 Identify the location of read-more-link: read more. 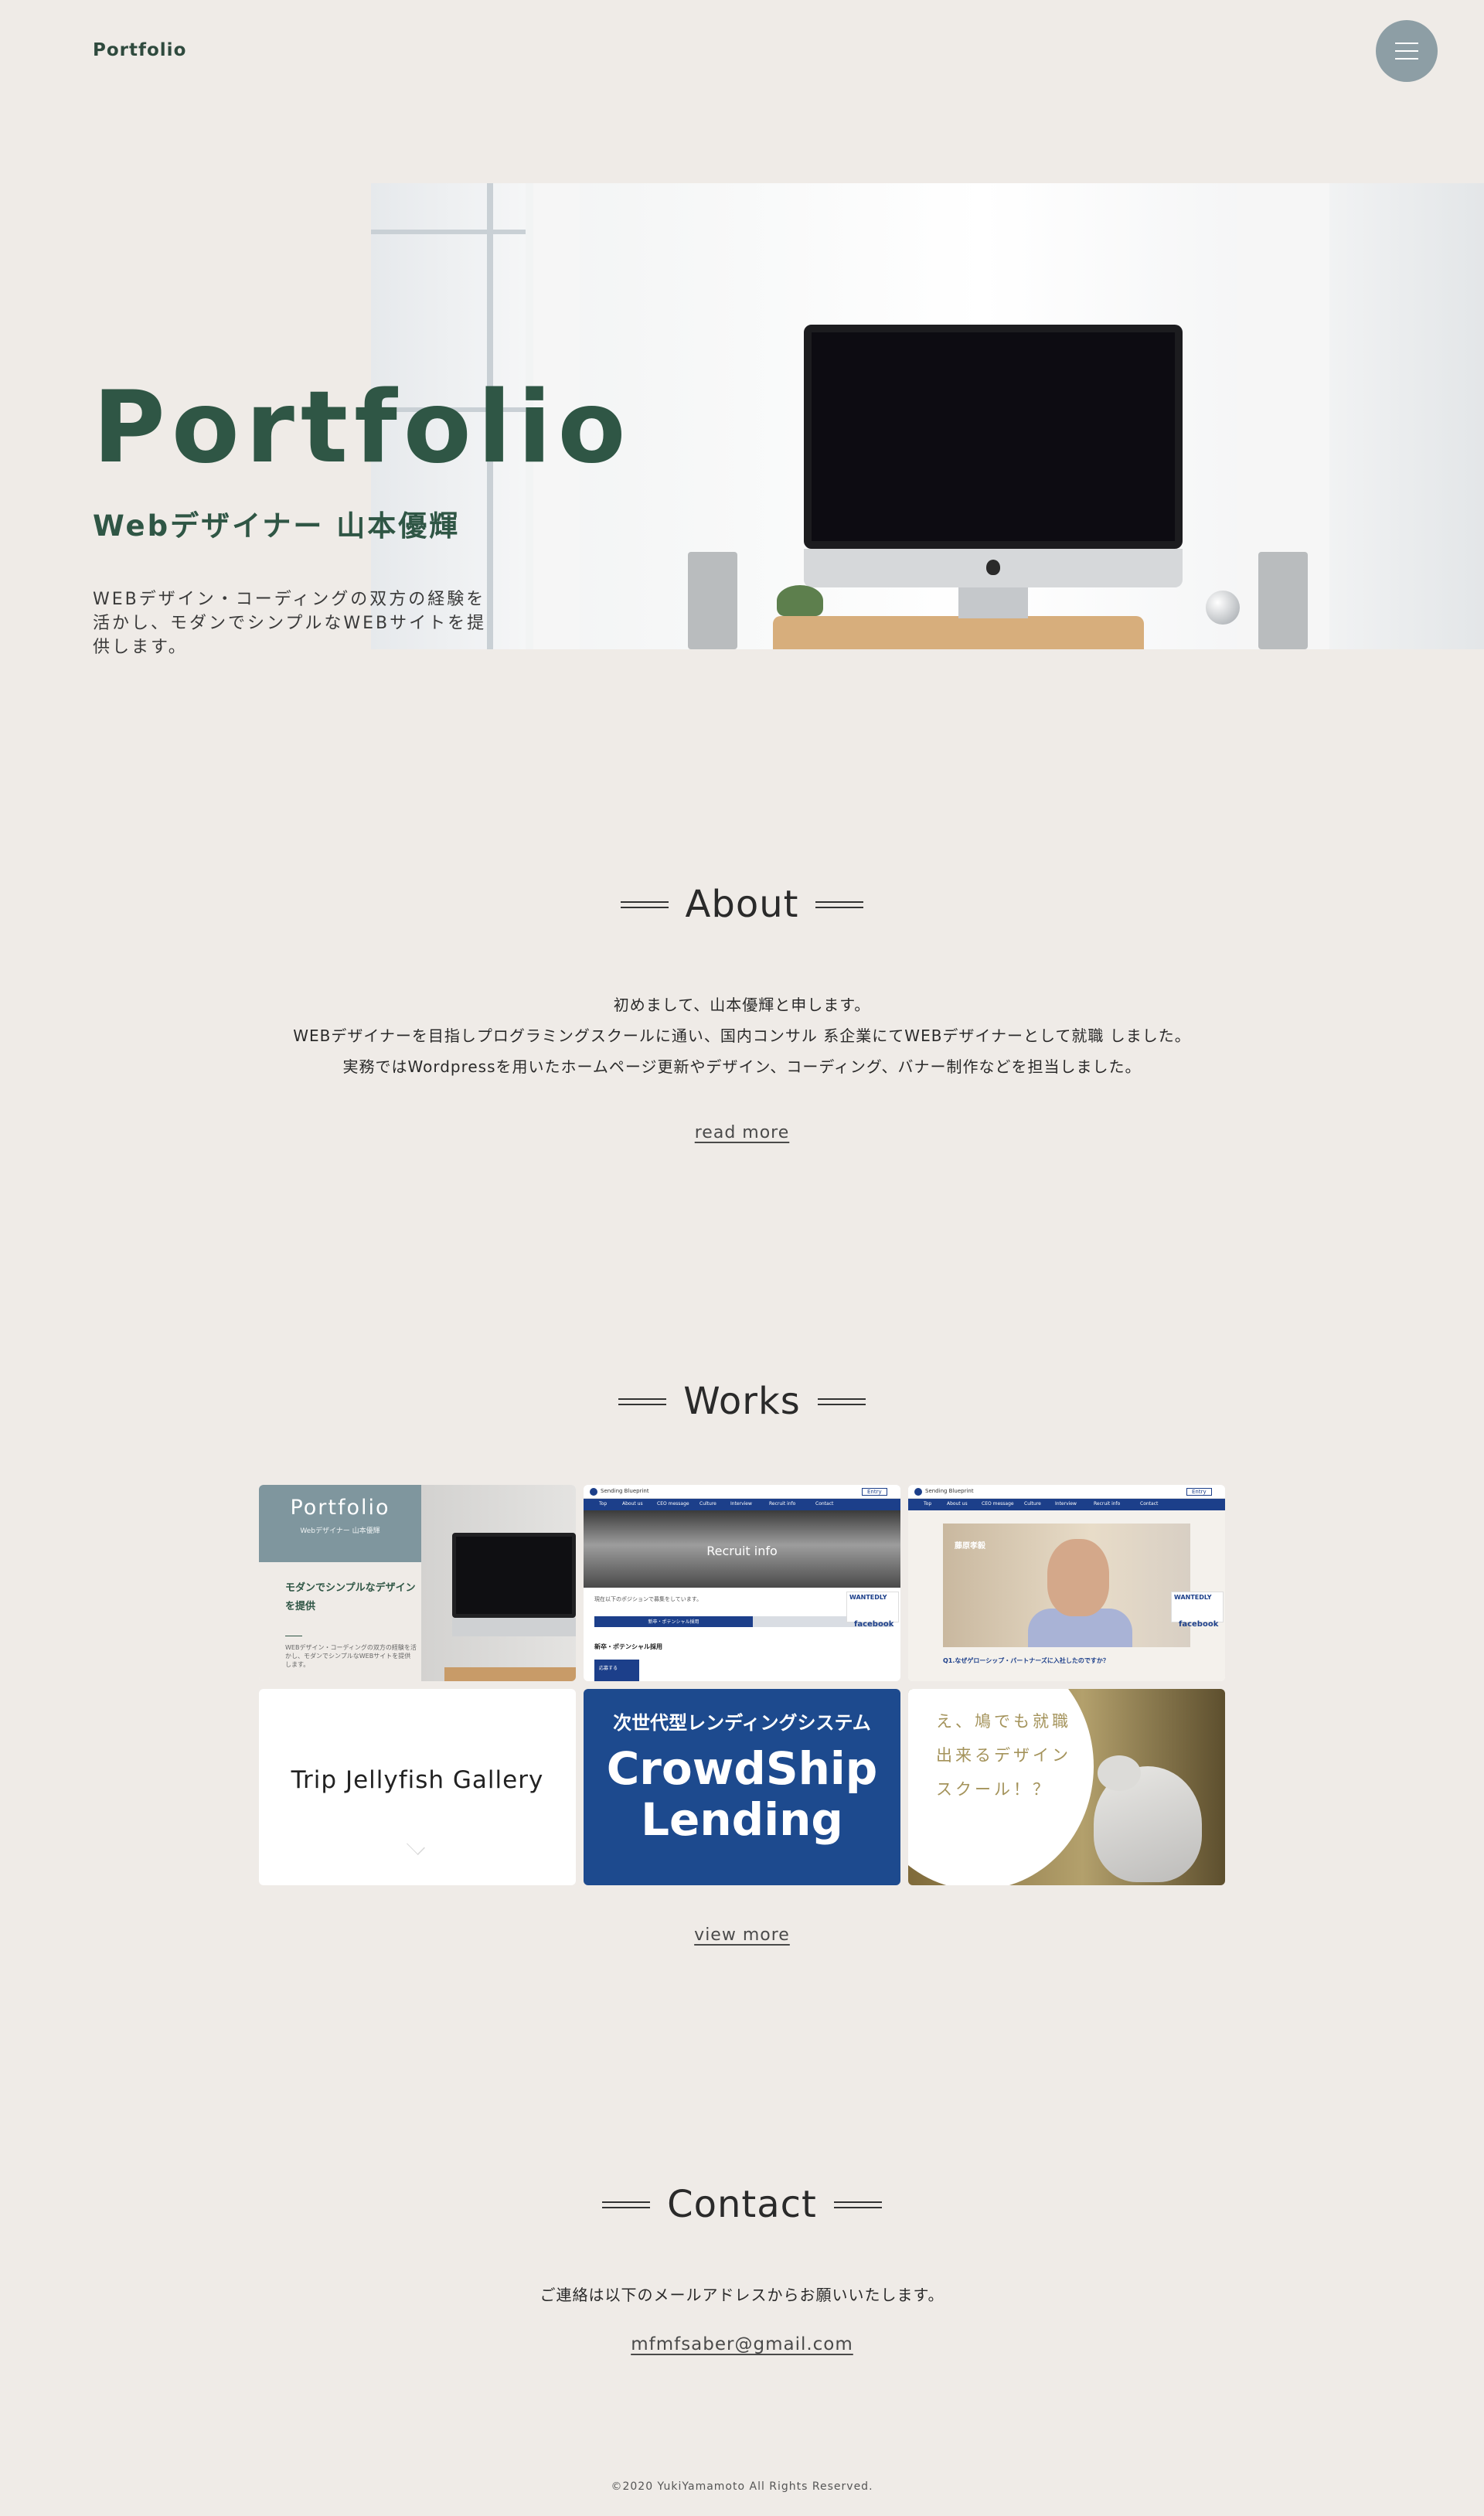
(742, 1132).